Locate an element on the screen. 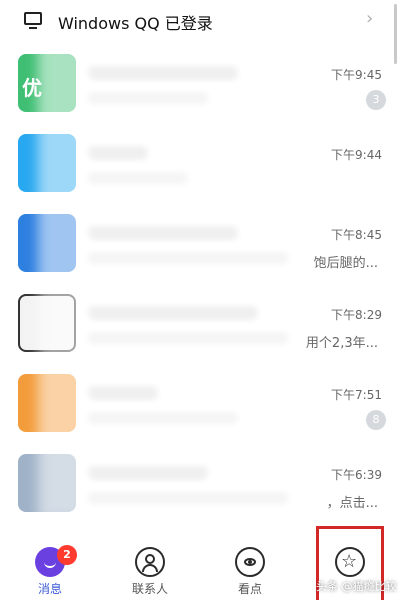 This screenshot has width=400, height=600. chat-row: 下午9:44 is located at coordinates (200, 160).